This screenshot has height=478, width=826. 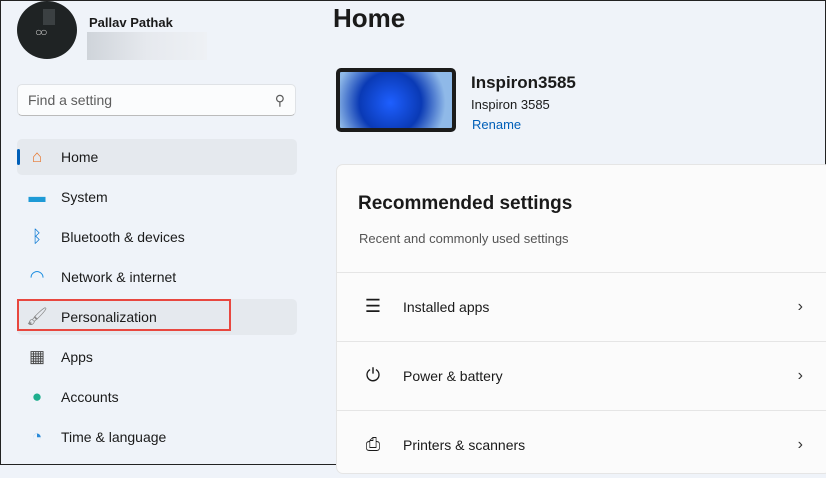 What do you see at coordinates (131, 22) in the screenshot?
I see `user-name: Pallav Pathak` at bounding box center [131, 22].